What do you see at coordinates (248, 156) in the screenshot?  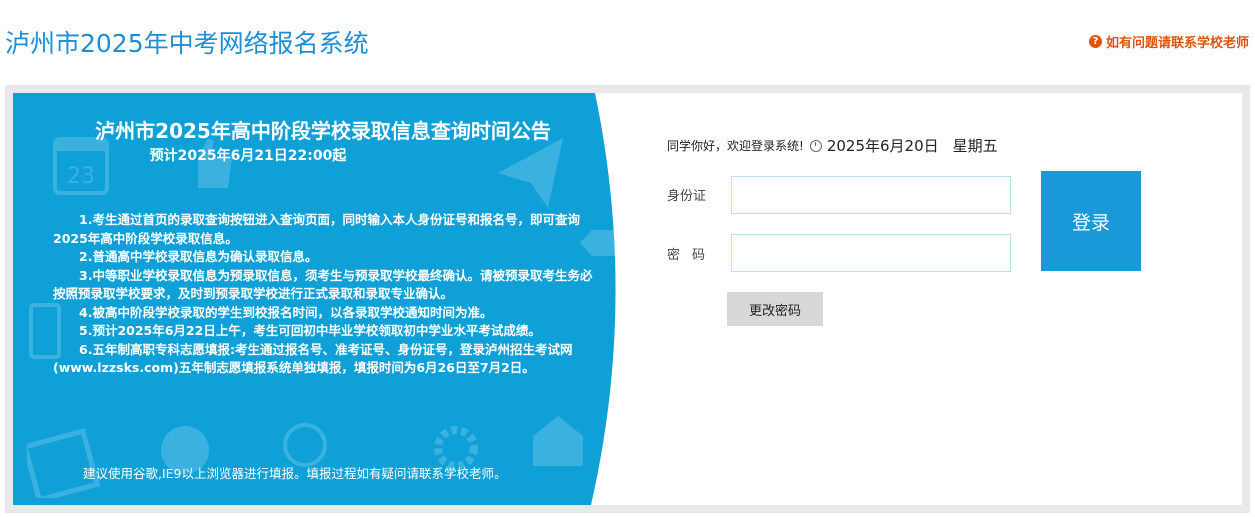 I see `notice-subtitle: 预计2025年6月21日22:00起` at bounding box center [248, 156].